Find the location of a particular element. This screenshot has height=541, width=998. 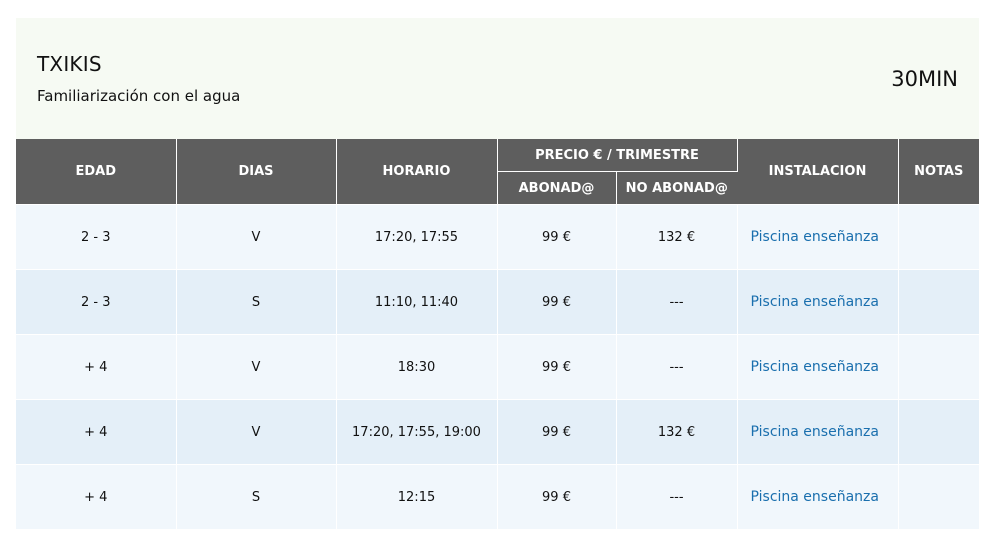

table-row: + 4 V 18:30 99 € --- Piscina enseñanza is located at coordinates (497, 367).